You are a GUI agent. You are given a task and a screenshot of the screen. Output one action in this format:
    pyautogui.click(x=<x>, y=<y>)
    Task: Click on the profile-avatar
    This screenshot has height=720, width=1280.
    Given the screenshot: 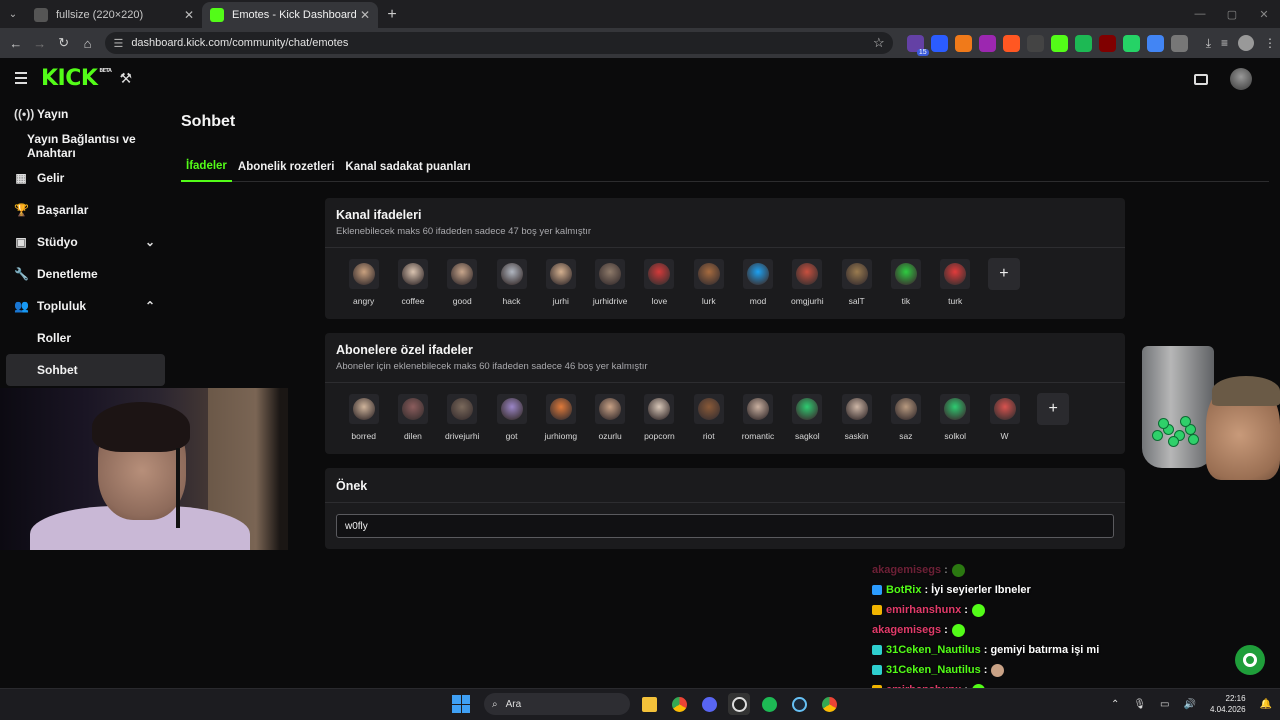 What is the action you would take?
    pyautogui.click(x=1246, y=43)
    